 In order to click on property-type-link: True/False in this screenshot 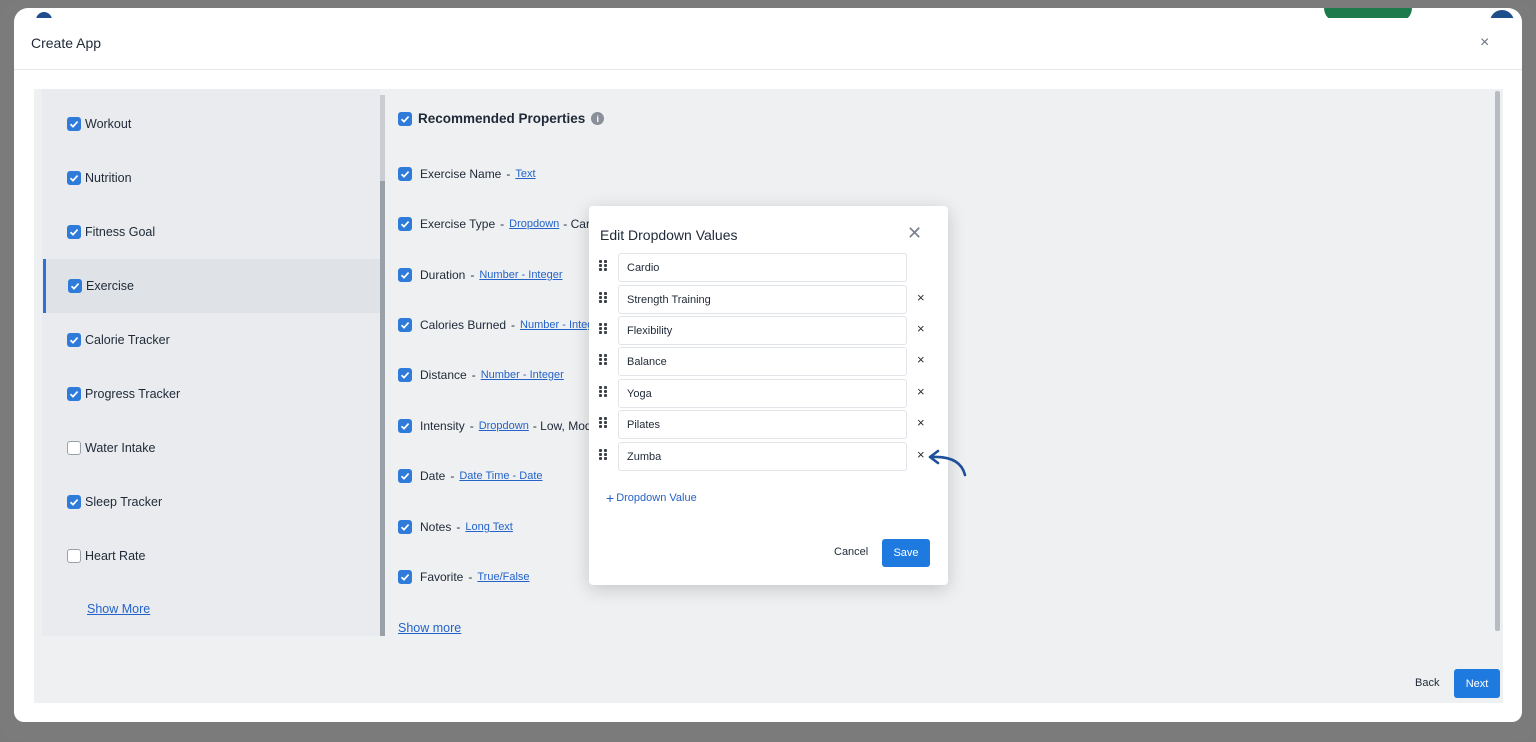, I will do `click(503, 577)`.